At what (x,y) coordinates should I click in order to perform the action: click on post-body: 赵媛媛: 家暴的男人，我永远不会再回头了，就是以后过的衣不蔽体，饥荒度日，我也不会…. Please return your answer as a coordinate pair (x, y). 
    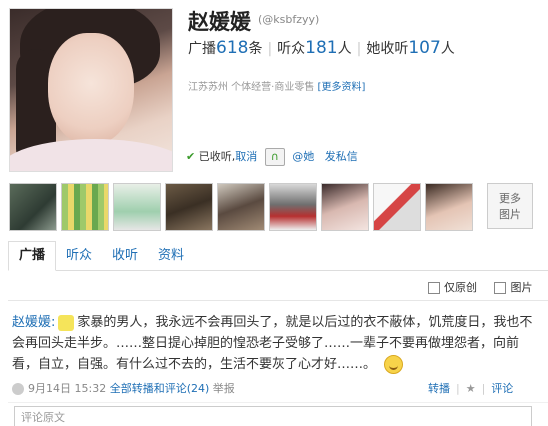
    Looking at the image, I should click on (276, 343).